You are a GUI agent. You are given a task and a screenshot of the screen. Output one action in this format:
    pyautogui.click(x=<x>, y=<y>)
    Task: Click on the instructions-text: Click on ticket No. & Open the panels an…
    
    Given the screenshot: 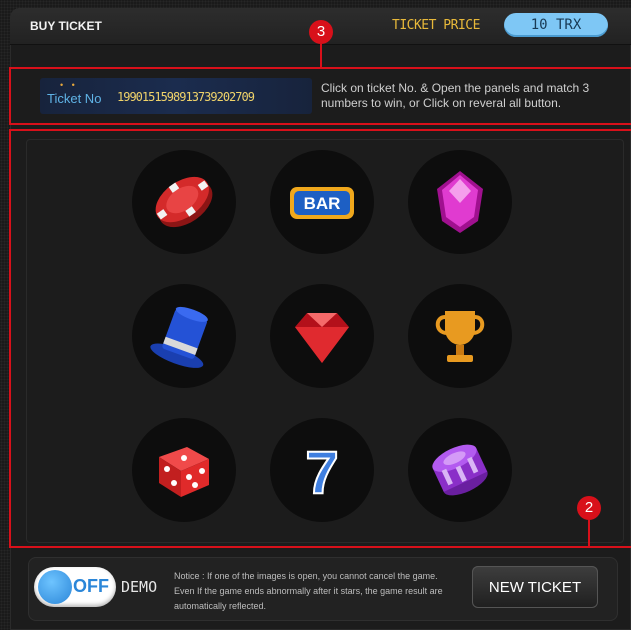 What is the action you would take?
    pyautogui.click(x=455, y=95)
    